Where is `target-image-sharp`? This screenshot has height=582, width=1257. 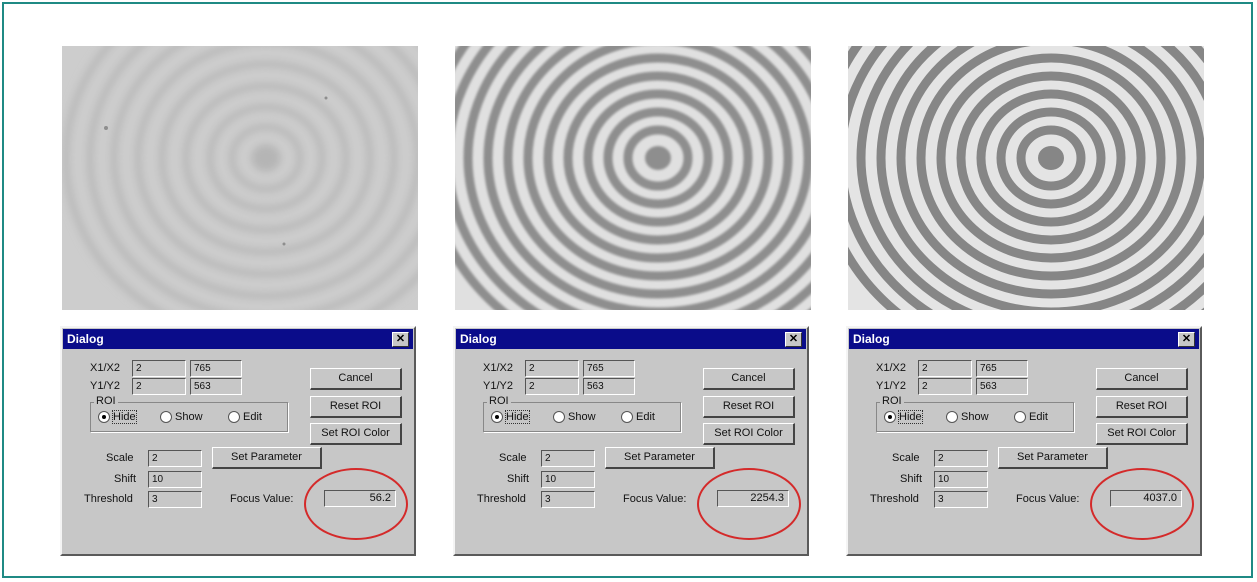
target-image-sharp is located at coordinates (1026, 178).